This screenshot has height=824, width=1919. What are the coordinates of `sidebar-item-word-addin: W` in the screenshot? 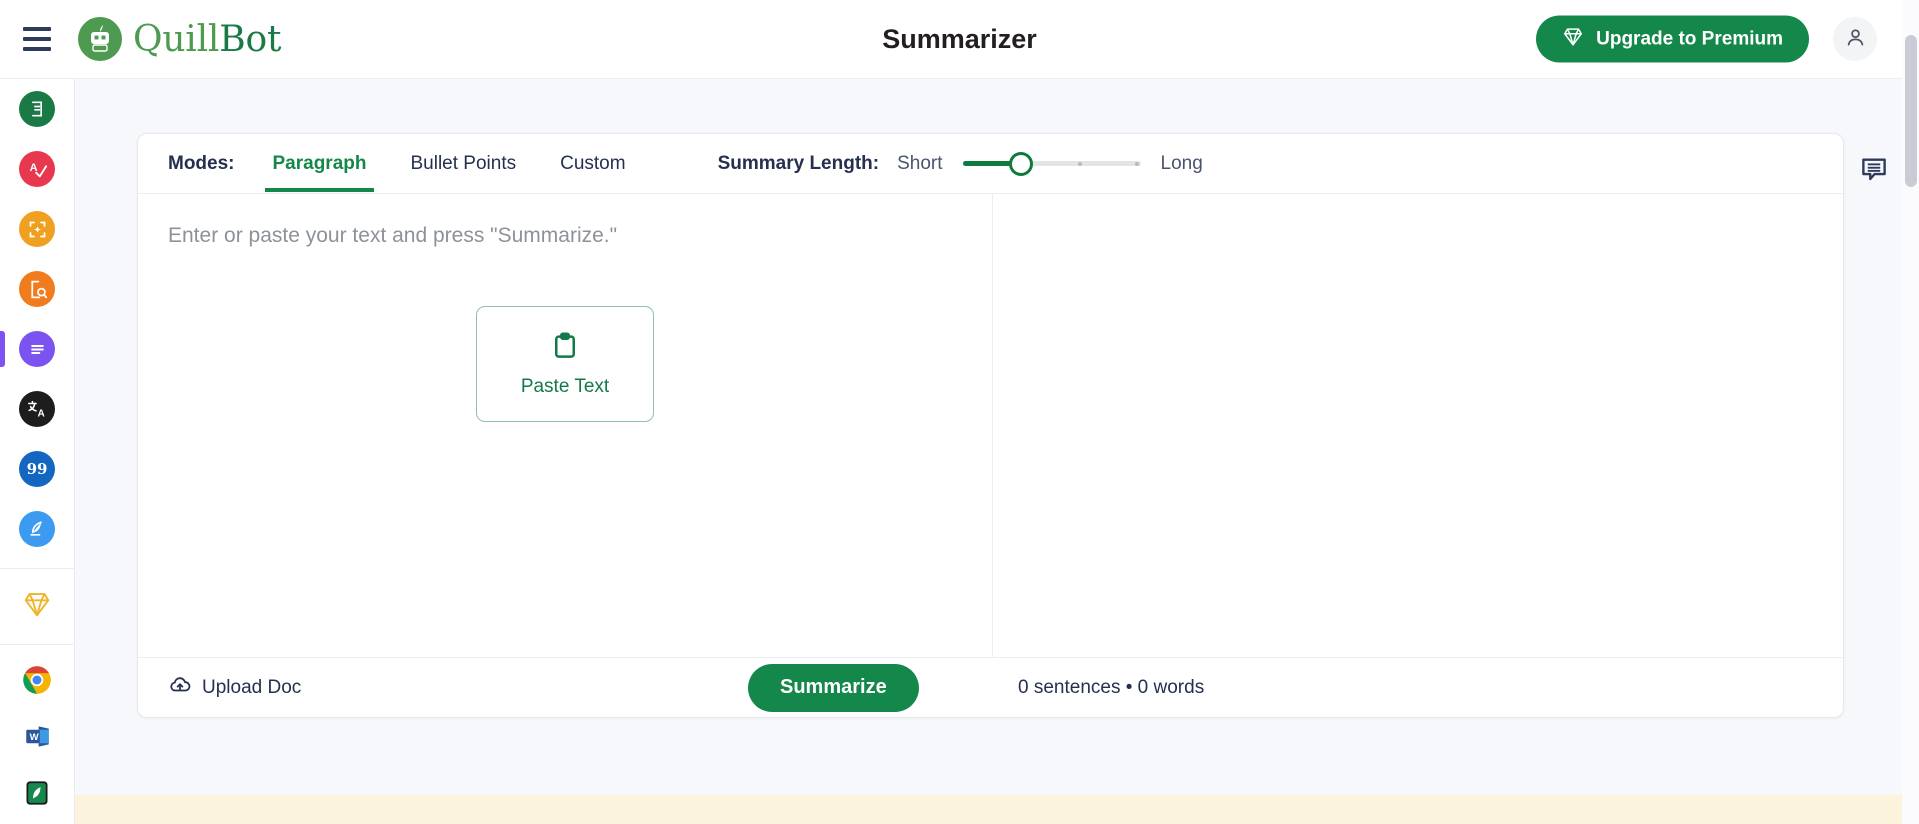 It's located at (37, 738).